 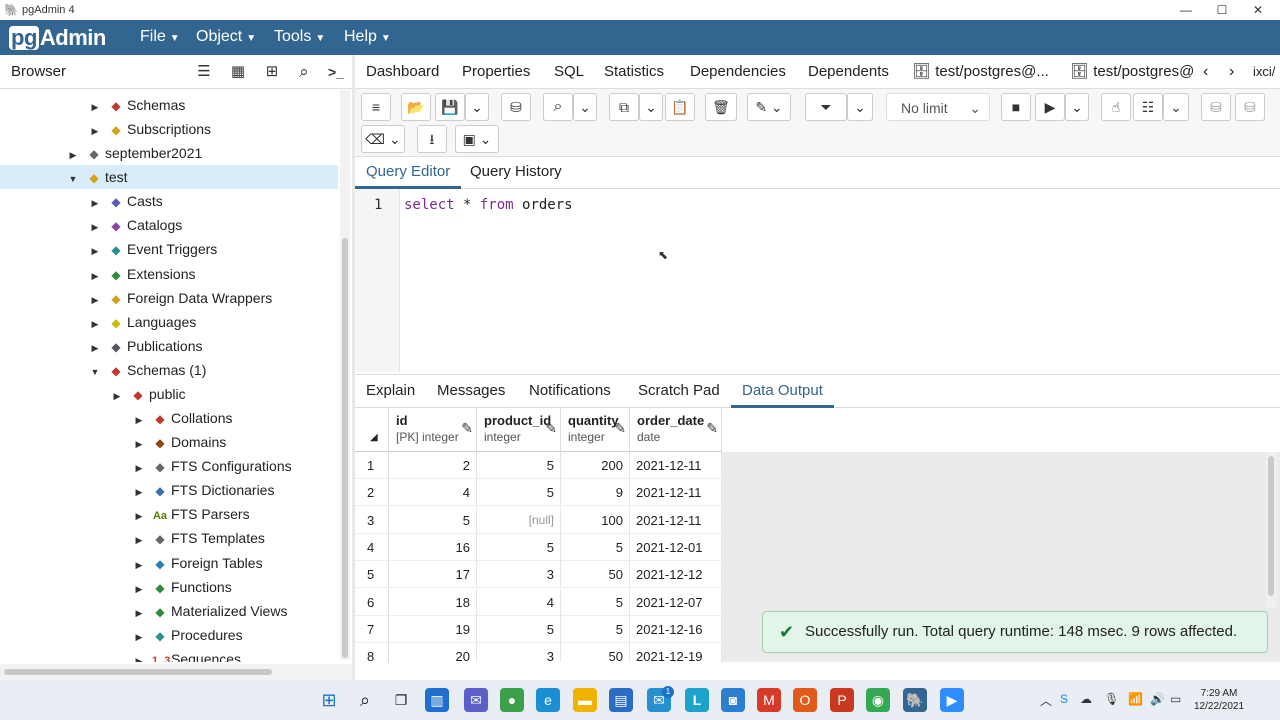 I want to click on cell-product-id: 4, so click(x=519, y=602).